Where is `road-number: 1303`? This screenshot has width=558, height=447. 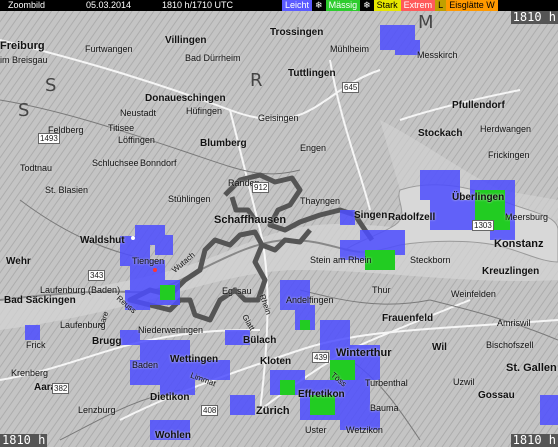
road-number: 1303 is located at coordinates (483, 225).